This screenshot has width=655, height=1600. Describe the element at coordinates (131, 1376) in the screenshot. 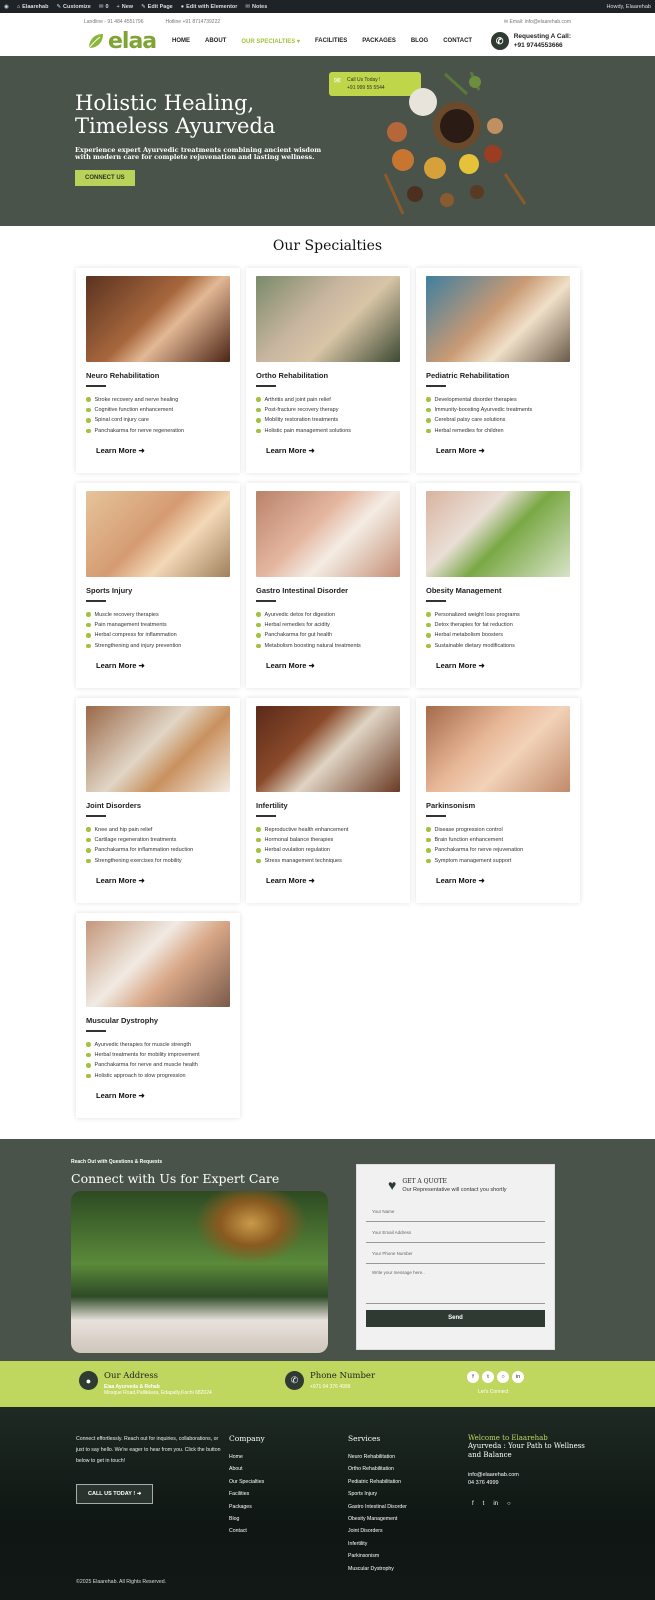

I see `address-title: Our Address` at that location.